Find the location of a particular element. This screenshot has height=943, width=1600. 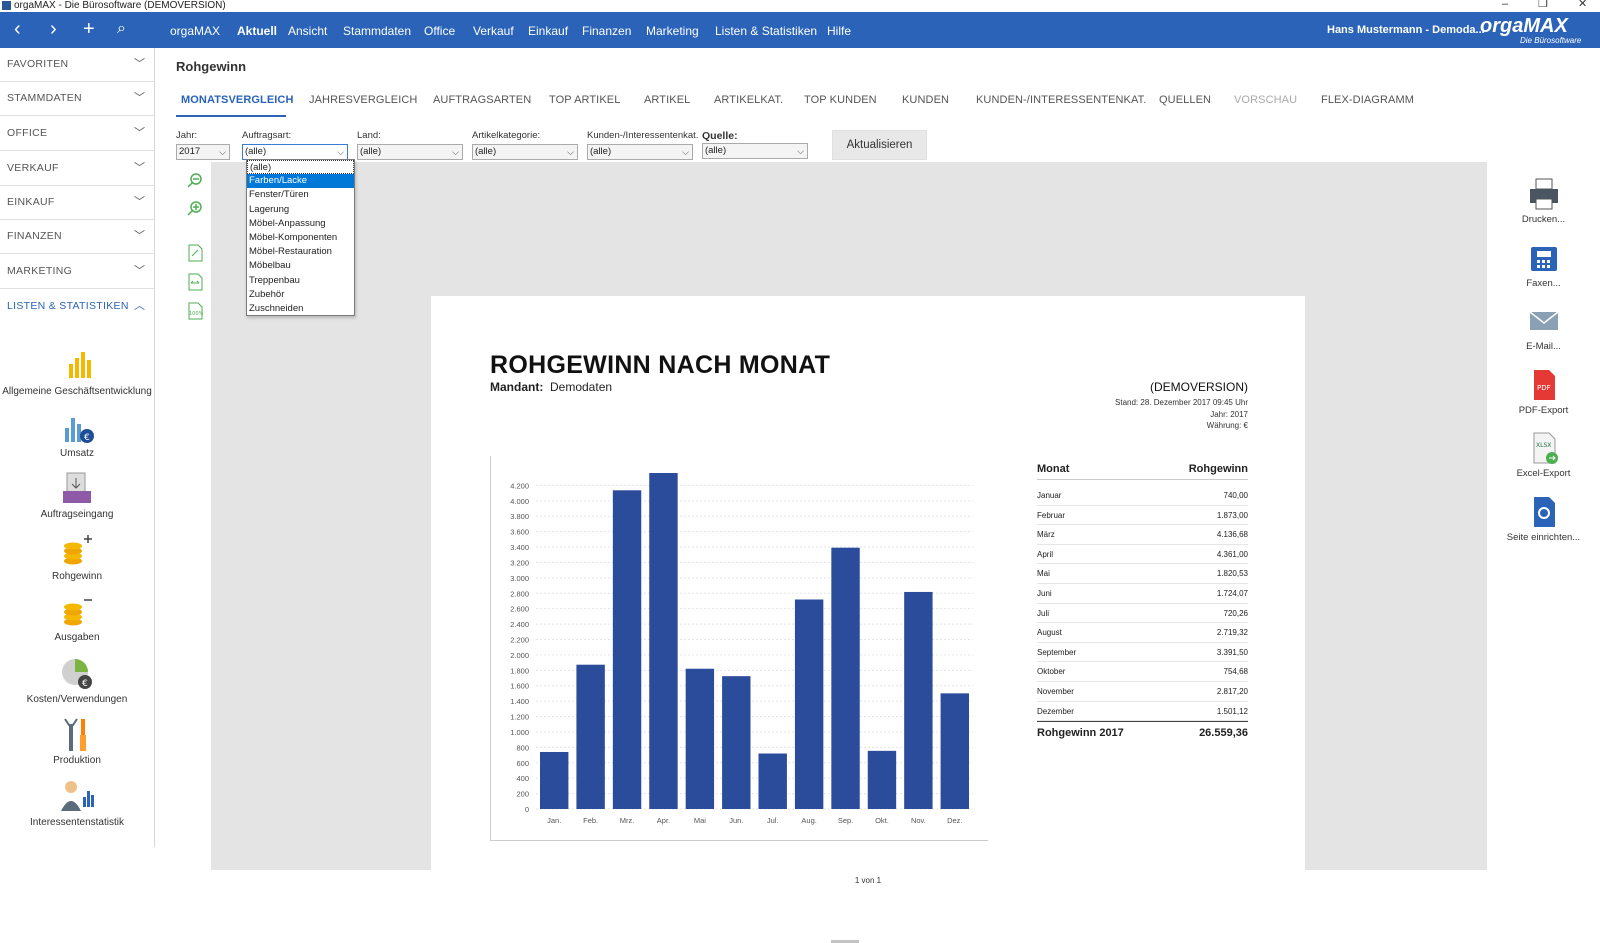

filter-quelle: Quelle: (alle) ⌵ is located at coordinates (755, 144).